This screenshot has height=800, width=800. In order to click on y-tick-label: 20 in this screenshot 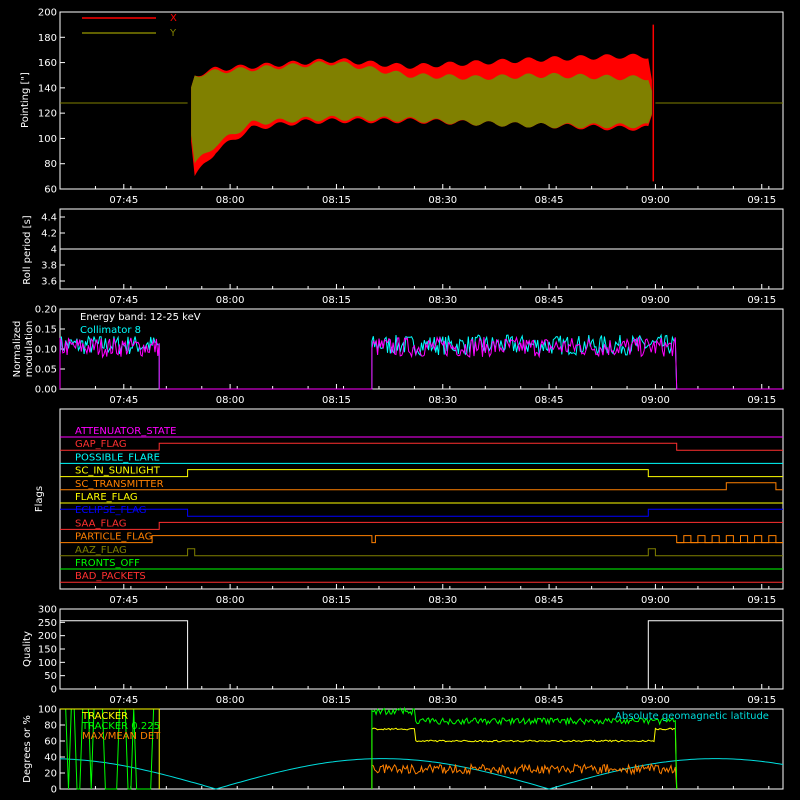, I will do `click(50, 774)`.